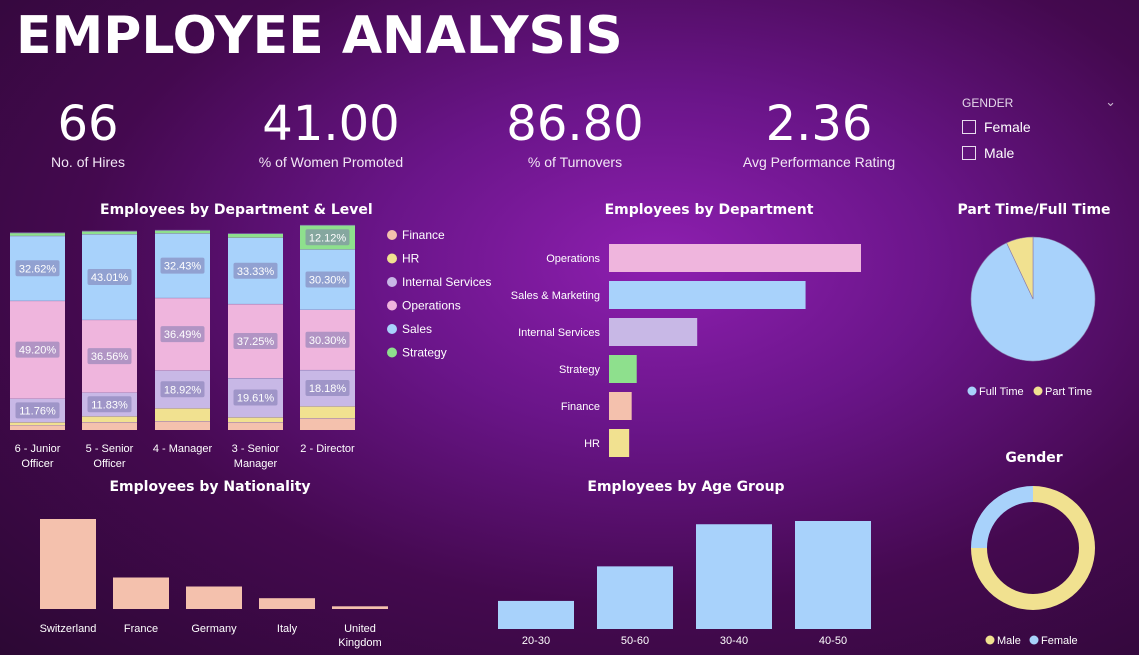 The height and width of the screenshot is (655, 1139). What do you see at coordinates (327, 449) in the screenshot?
I see `category-label: 2 - Director` at bounding box center [327, 449].